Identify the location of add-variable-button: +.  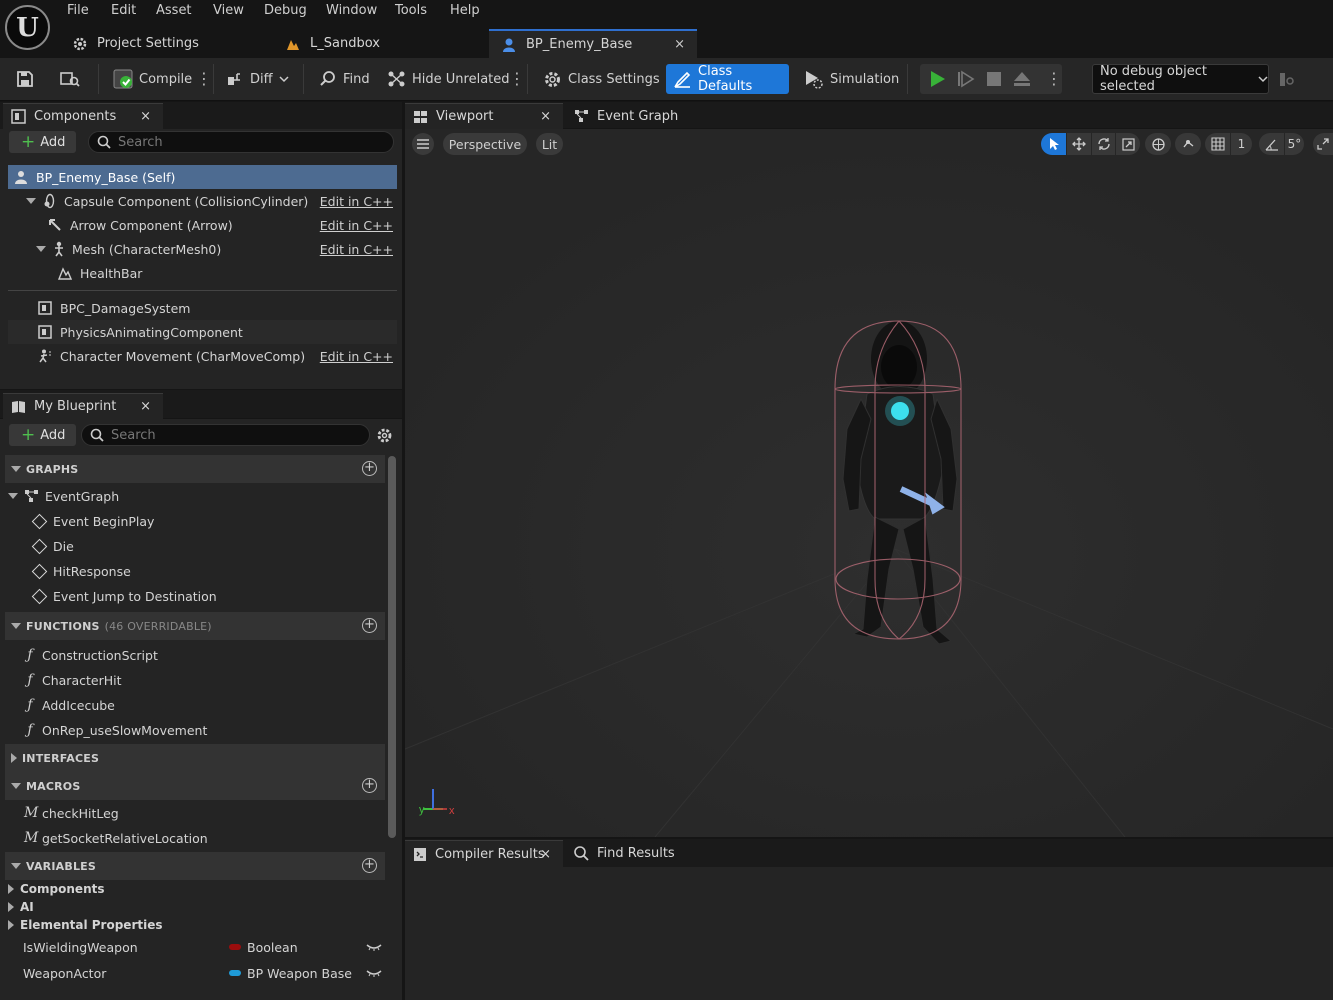
(369, 865).